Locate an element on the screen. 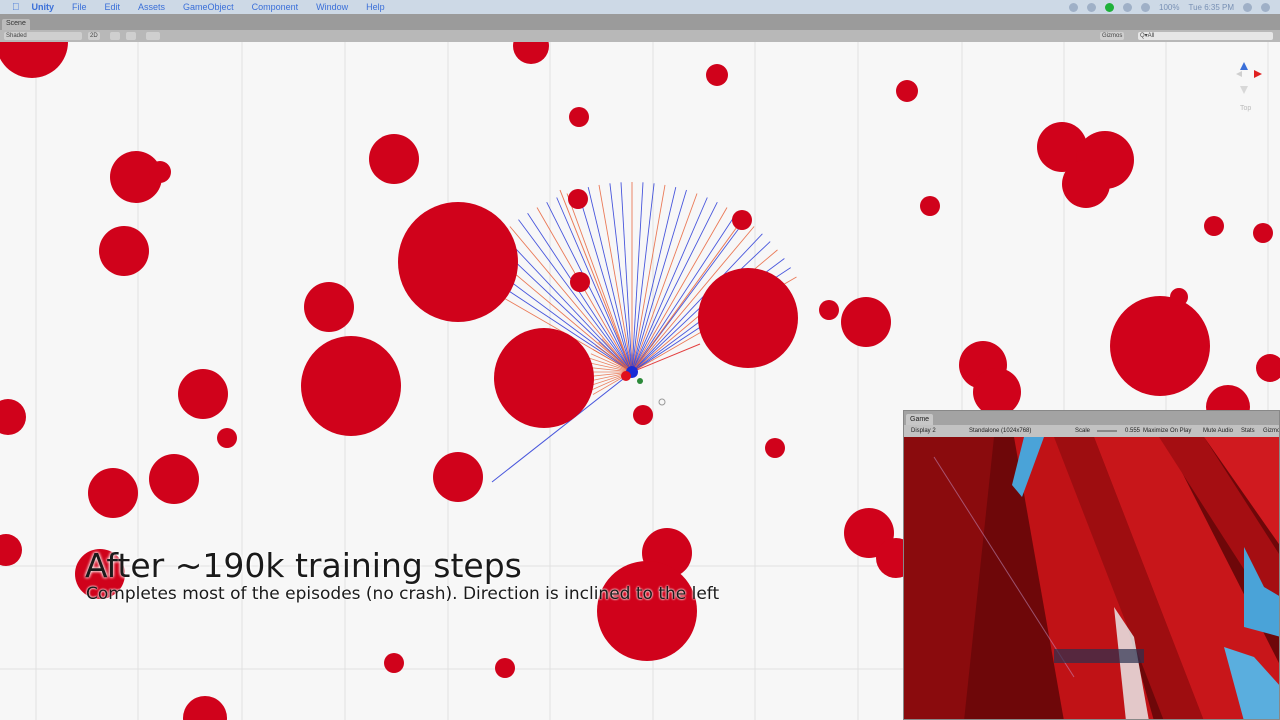 The height and width of the screenshot is (720, 1280). game-tab-bar: Game is located at coordinates (1091, 418).